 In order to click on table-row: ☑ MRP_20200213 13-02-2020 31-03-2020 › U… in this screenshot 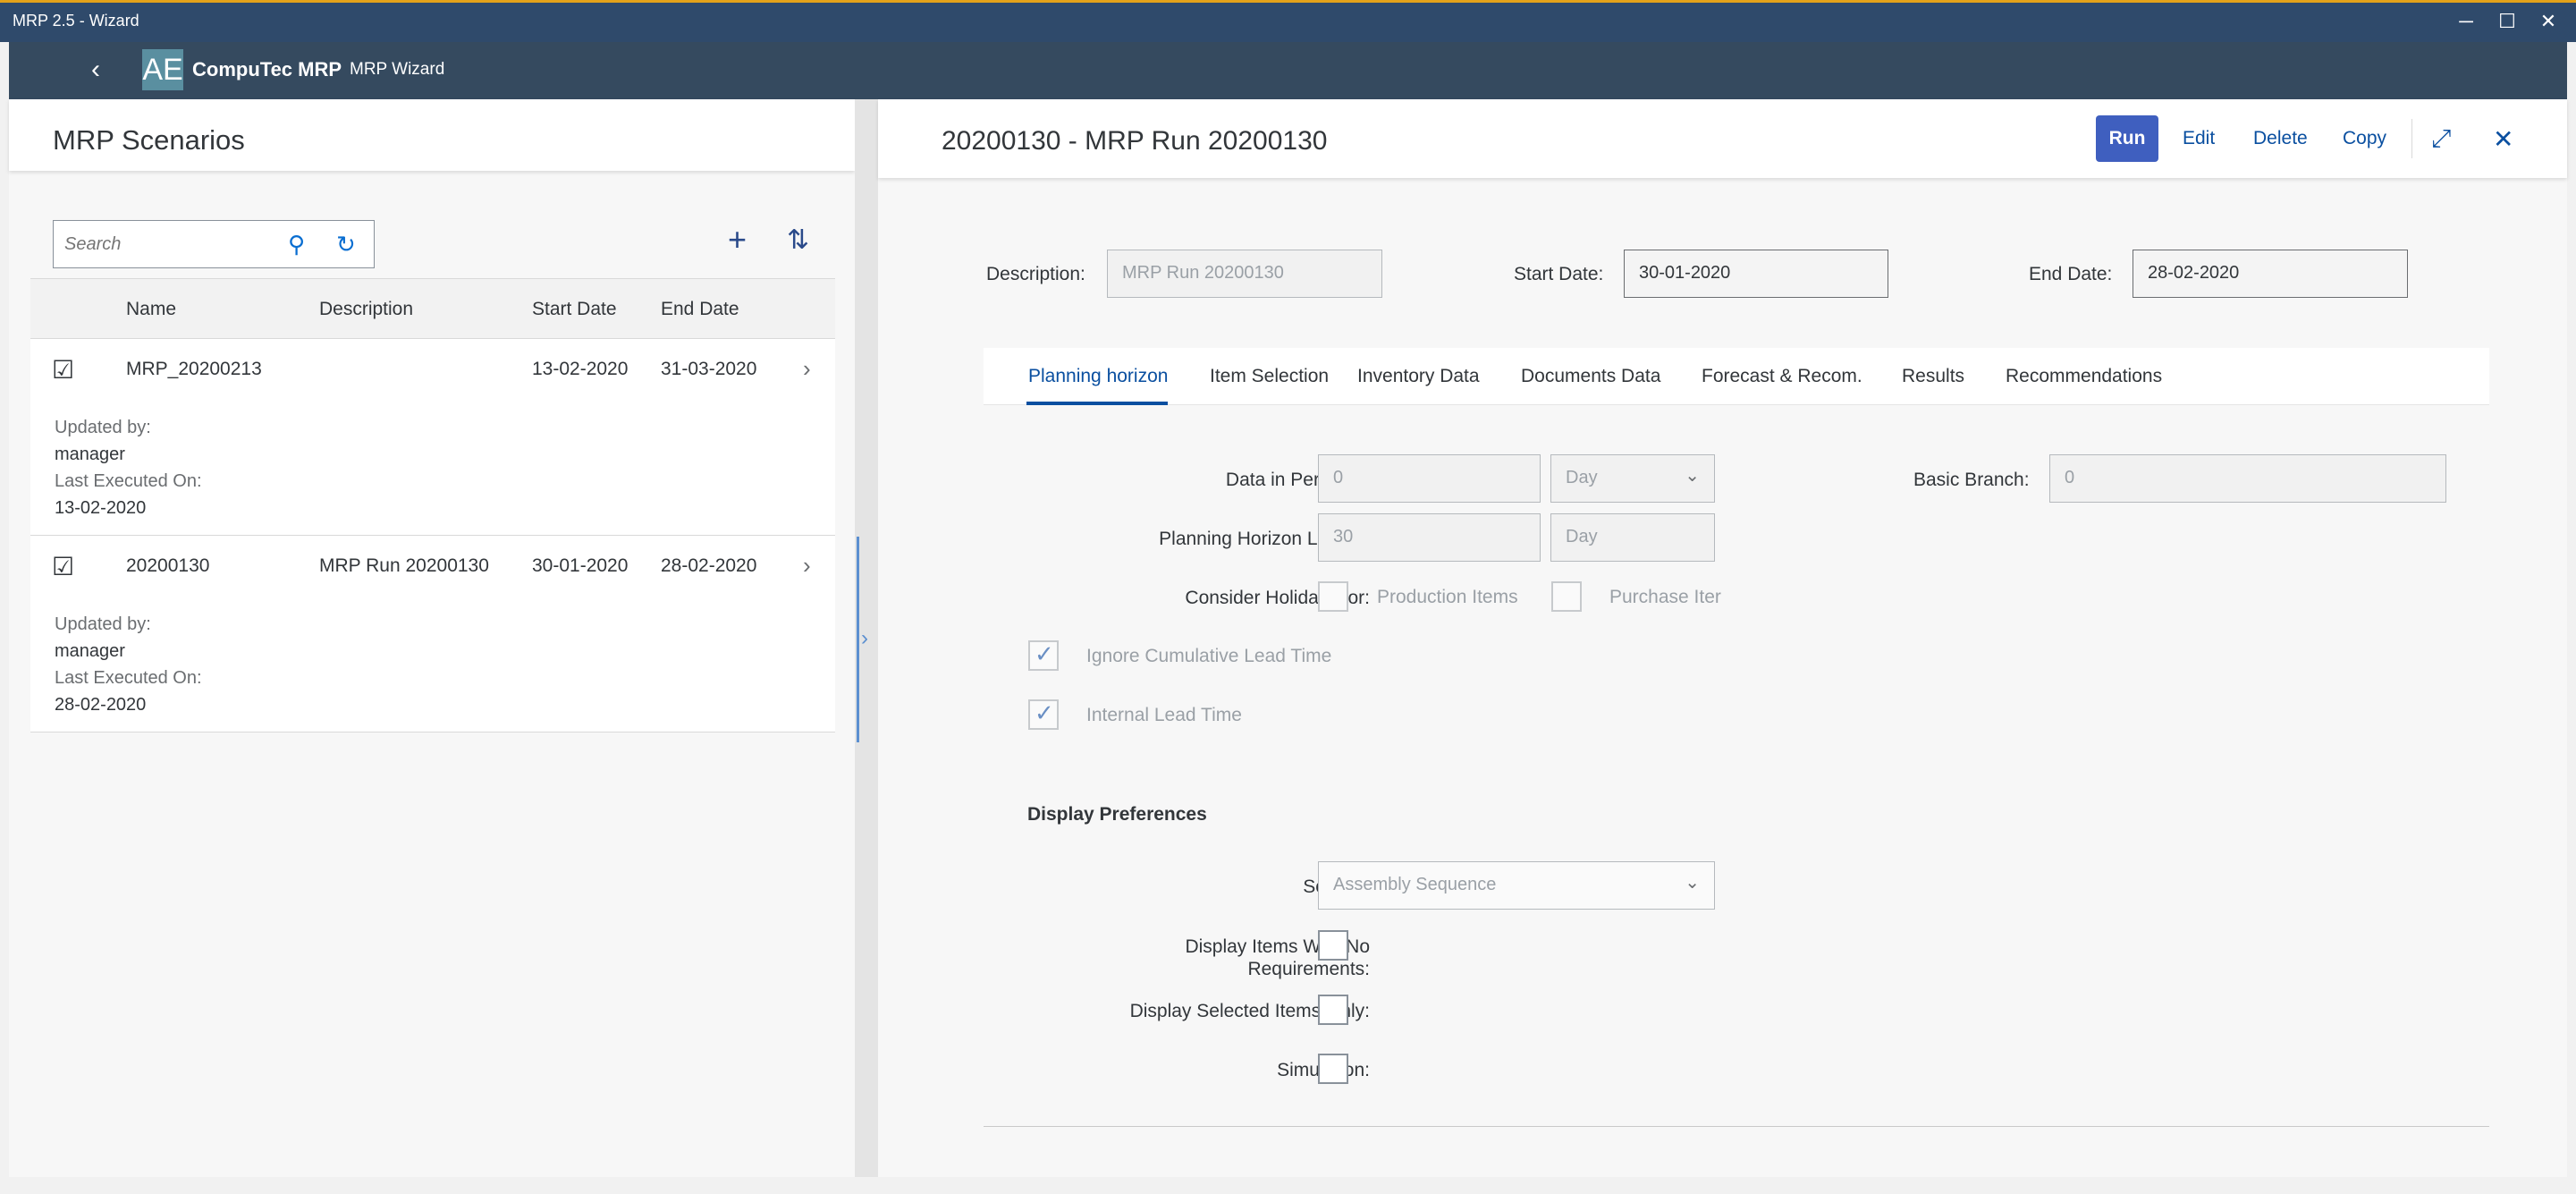, I will do `click(432, 437)`.